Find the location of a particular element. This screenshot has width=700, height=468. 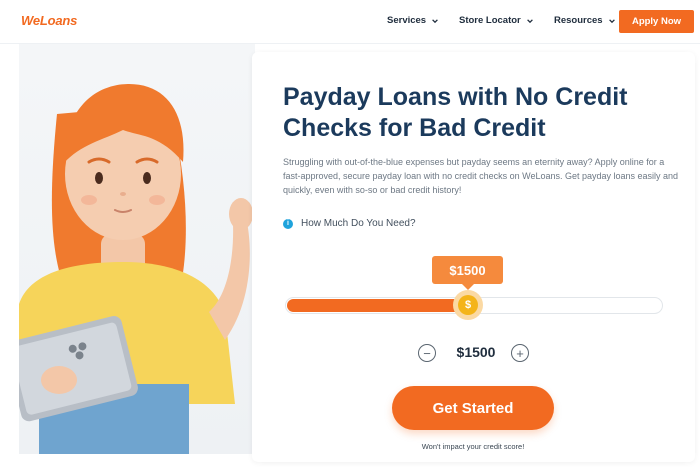

nav-store-locator-label: Store Locator is located at coordinates (490, 20).